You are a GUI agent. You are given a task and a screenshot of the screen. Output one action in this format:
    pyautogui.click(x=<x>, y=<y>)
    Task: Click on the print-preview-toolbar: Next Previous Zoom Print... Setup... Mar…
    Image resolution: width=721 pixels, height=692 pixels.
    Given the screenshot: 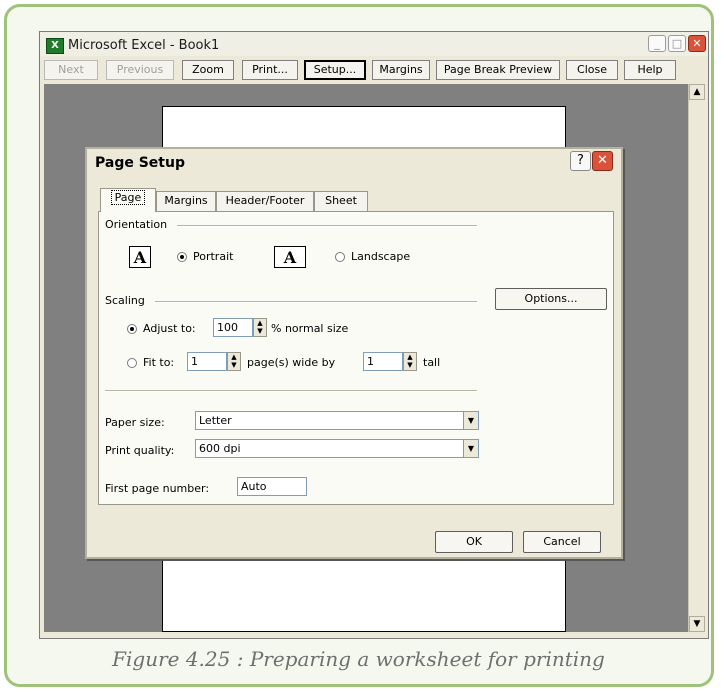 What is the action you would take?
    pyautogui.click(x=374, y=71)
    